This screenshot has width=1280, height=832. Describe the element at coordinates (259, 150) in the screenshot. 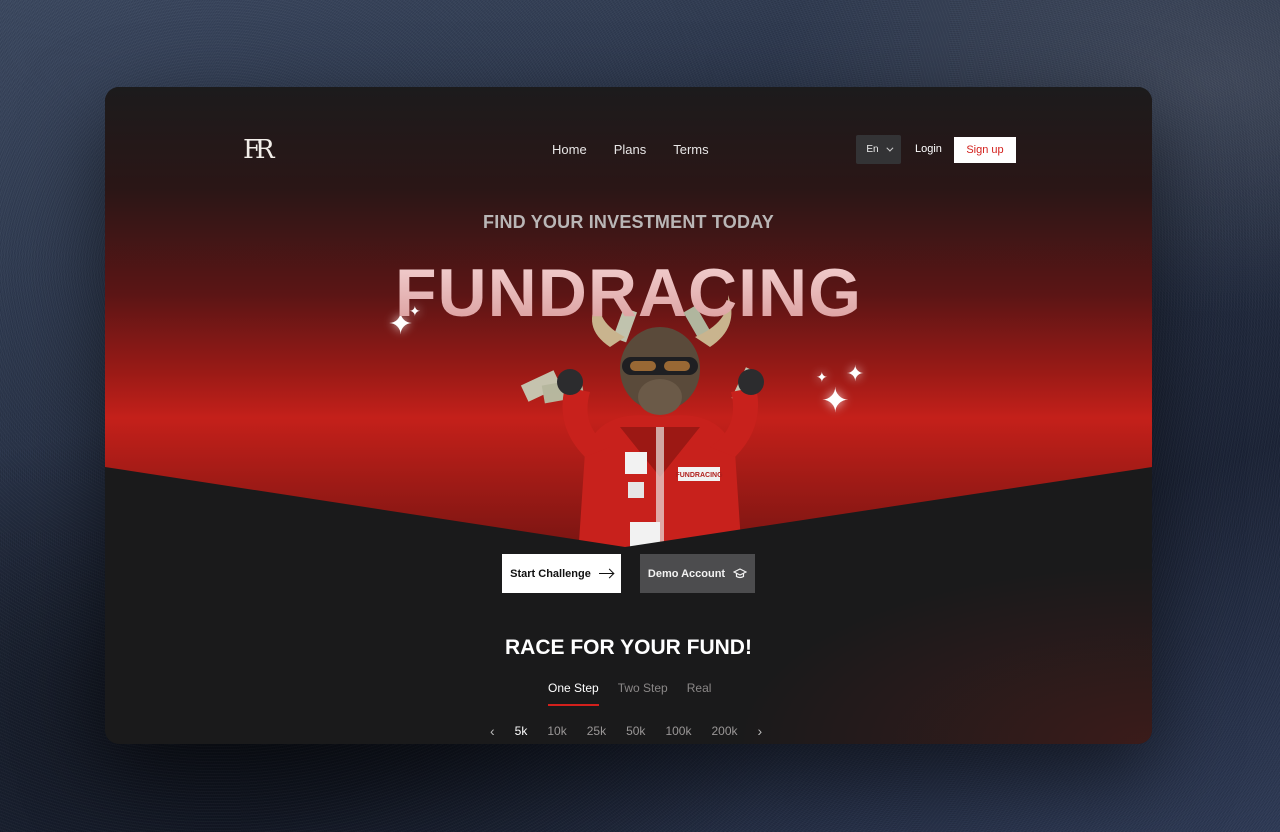

I see `brand-logo: FR` at that location.